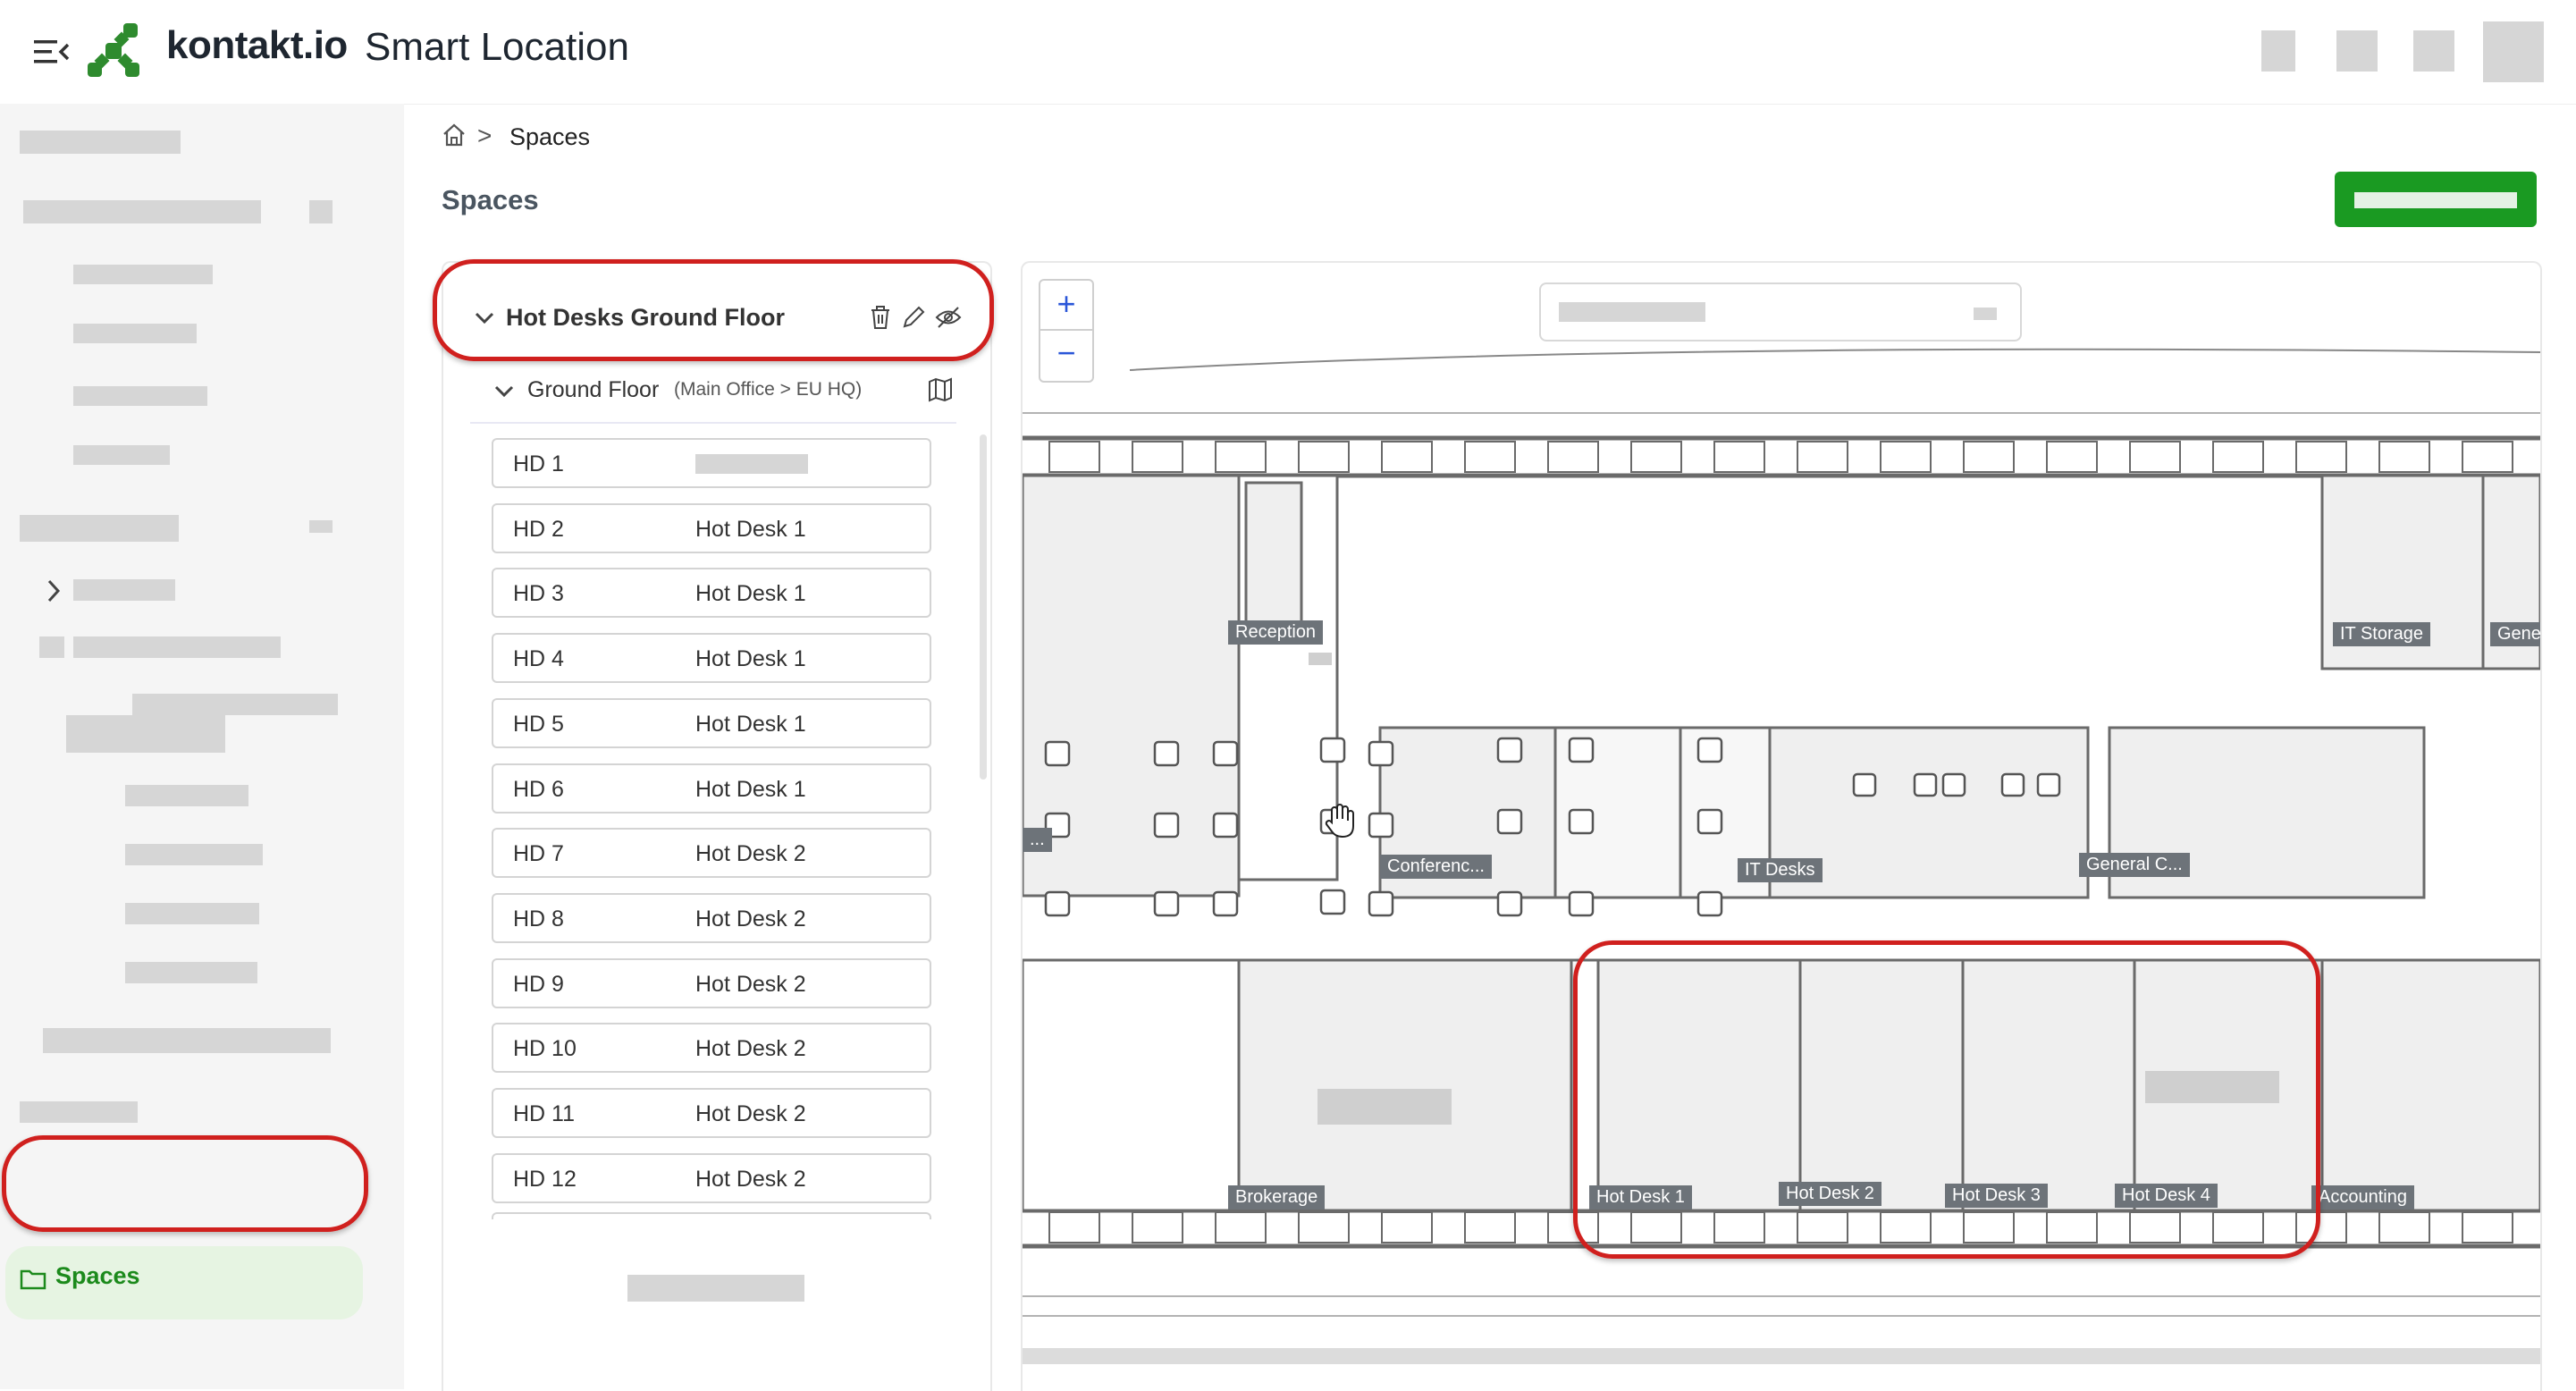  Describe the element at coordinates (1276, 632) in the screenshot. I see `room-label-reception: Reception` at that location.